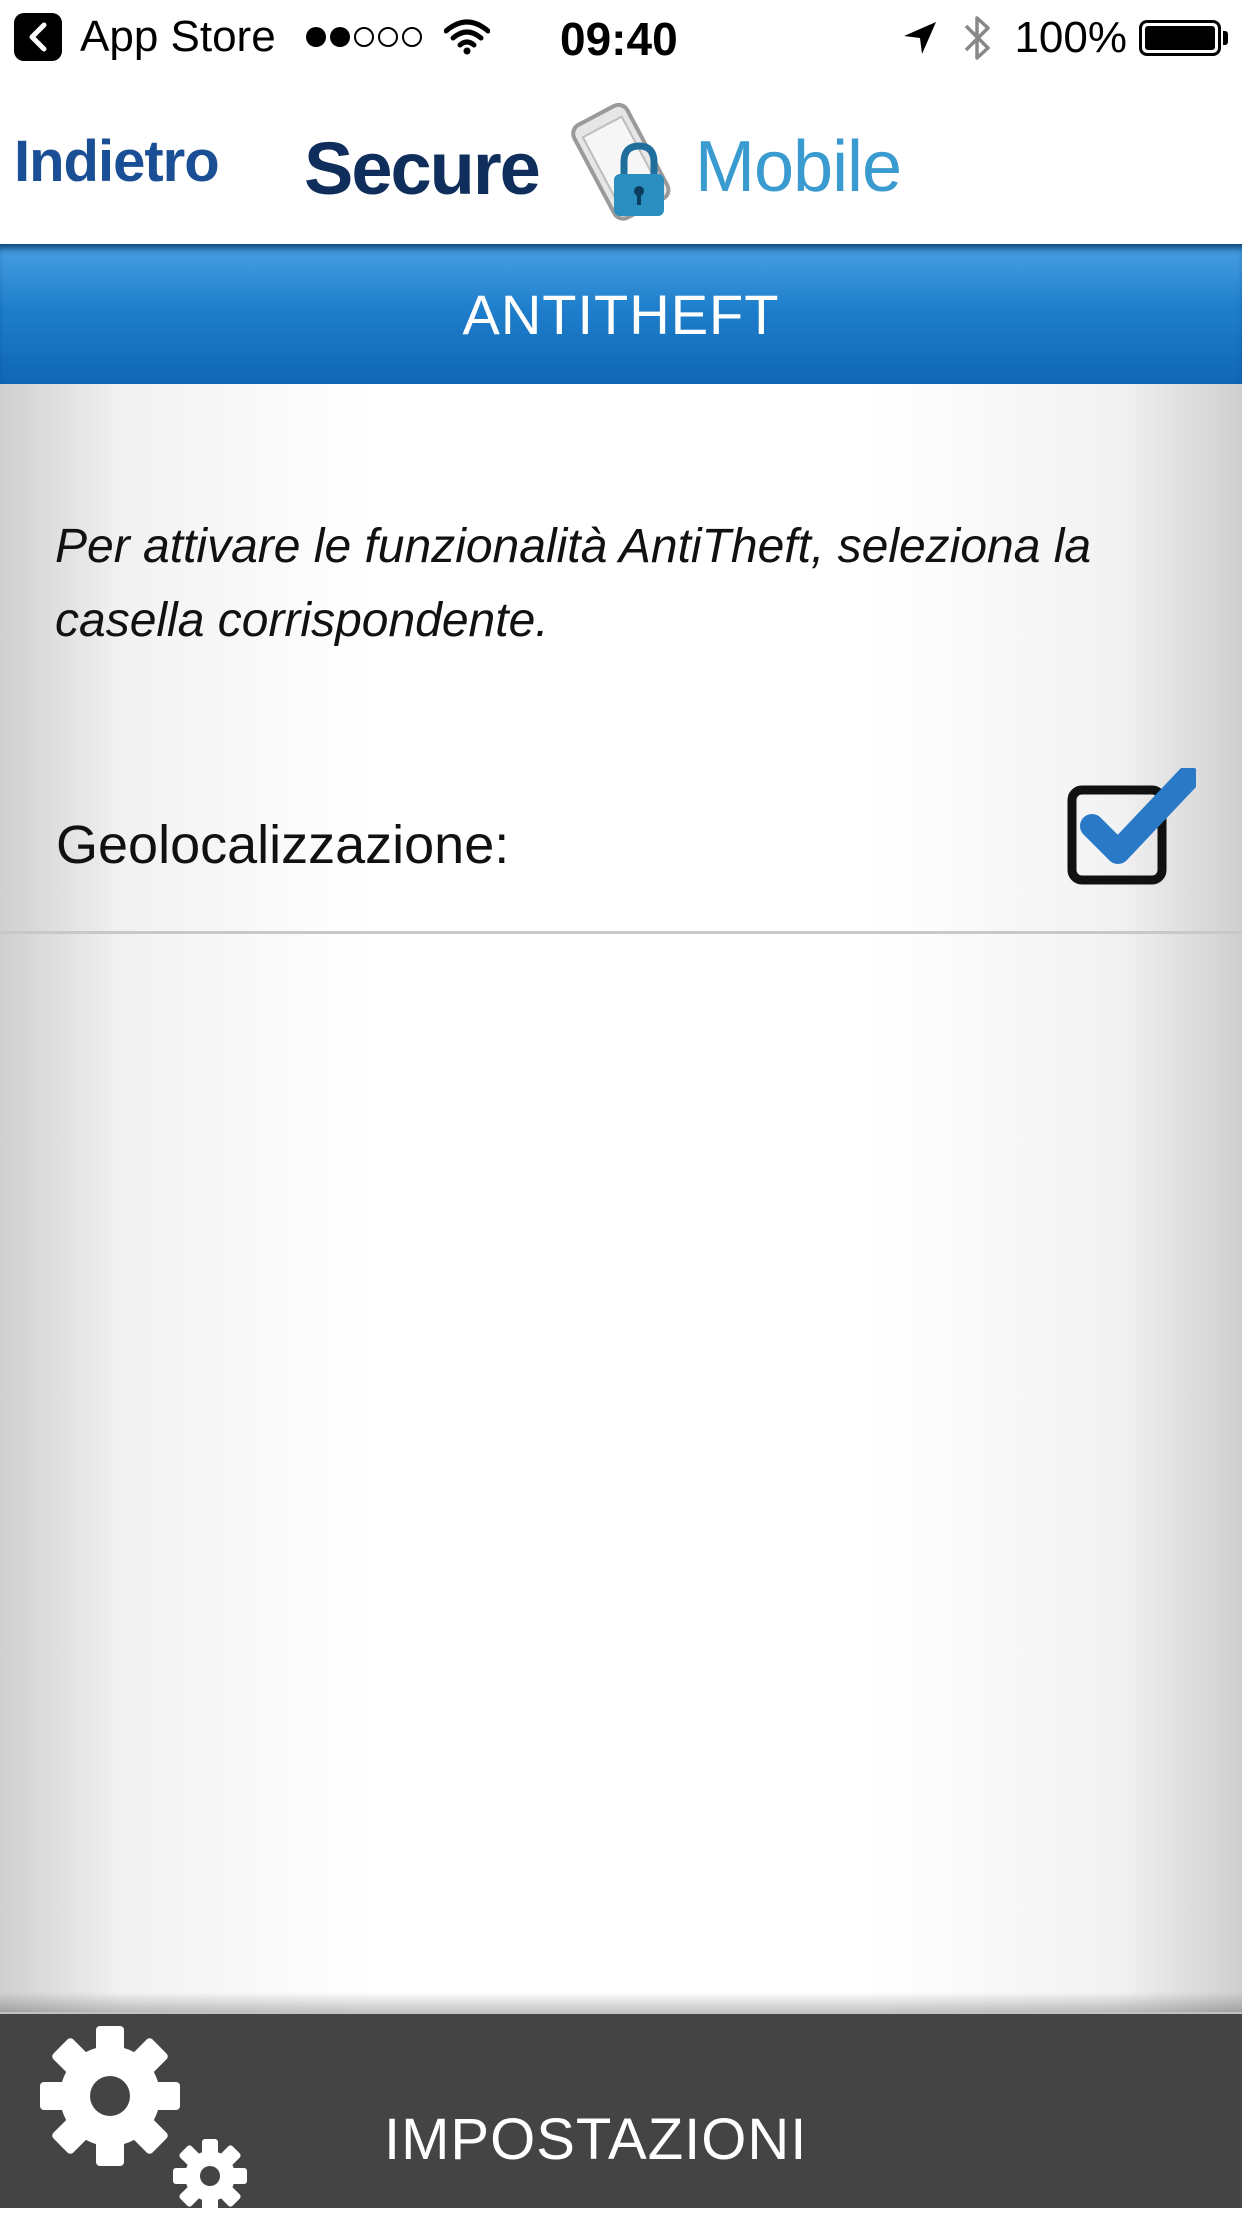  Describe the element at coordinates (1180, 38) in the screenshot. I see `battery-icon` at that location.